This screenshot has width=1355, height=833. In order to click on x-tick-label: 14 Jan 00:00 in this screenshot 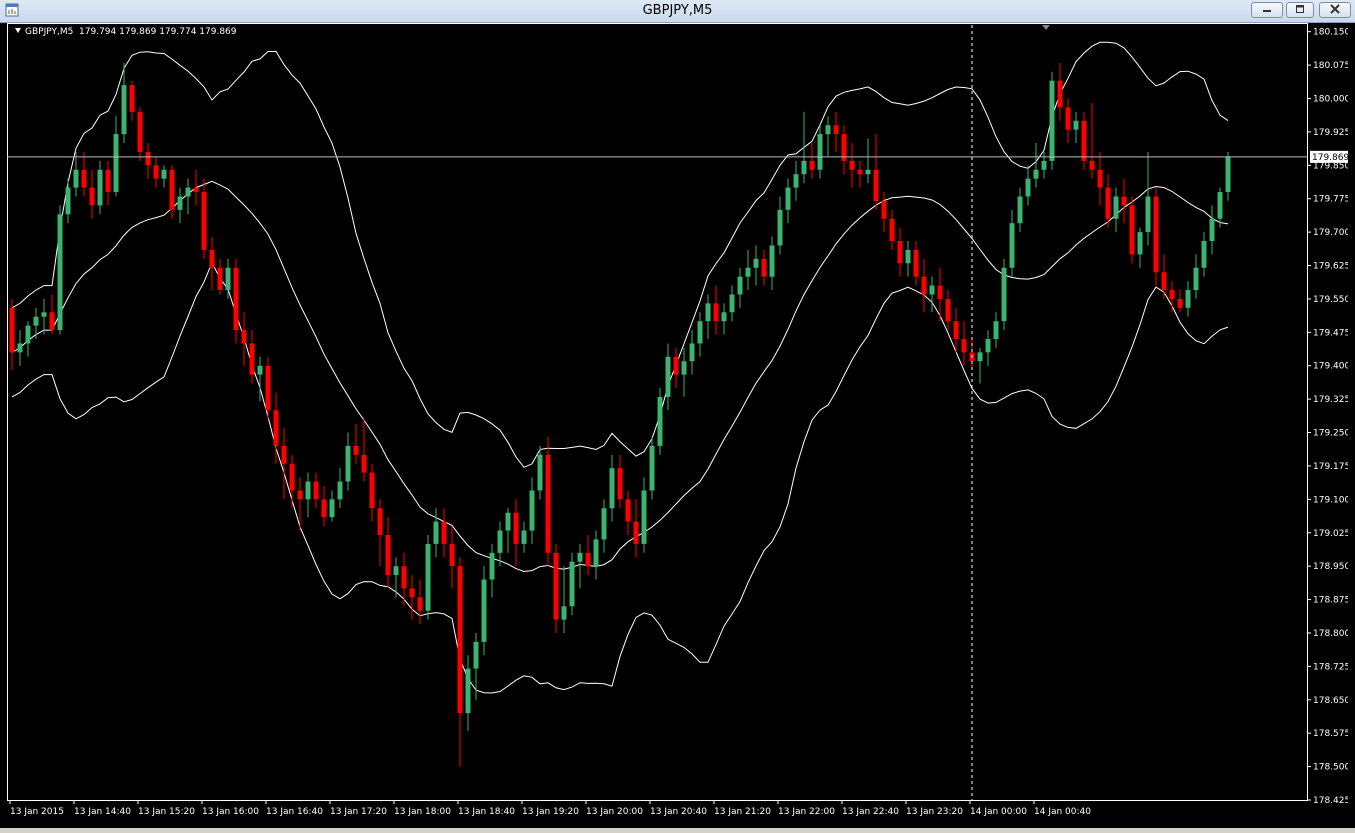, I will do `click(998, 812)`.